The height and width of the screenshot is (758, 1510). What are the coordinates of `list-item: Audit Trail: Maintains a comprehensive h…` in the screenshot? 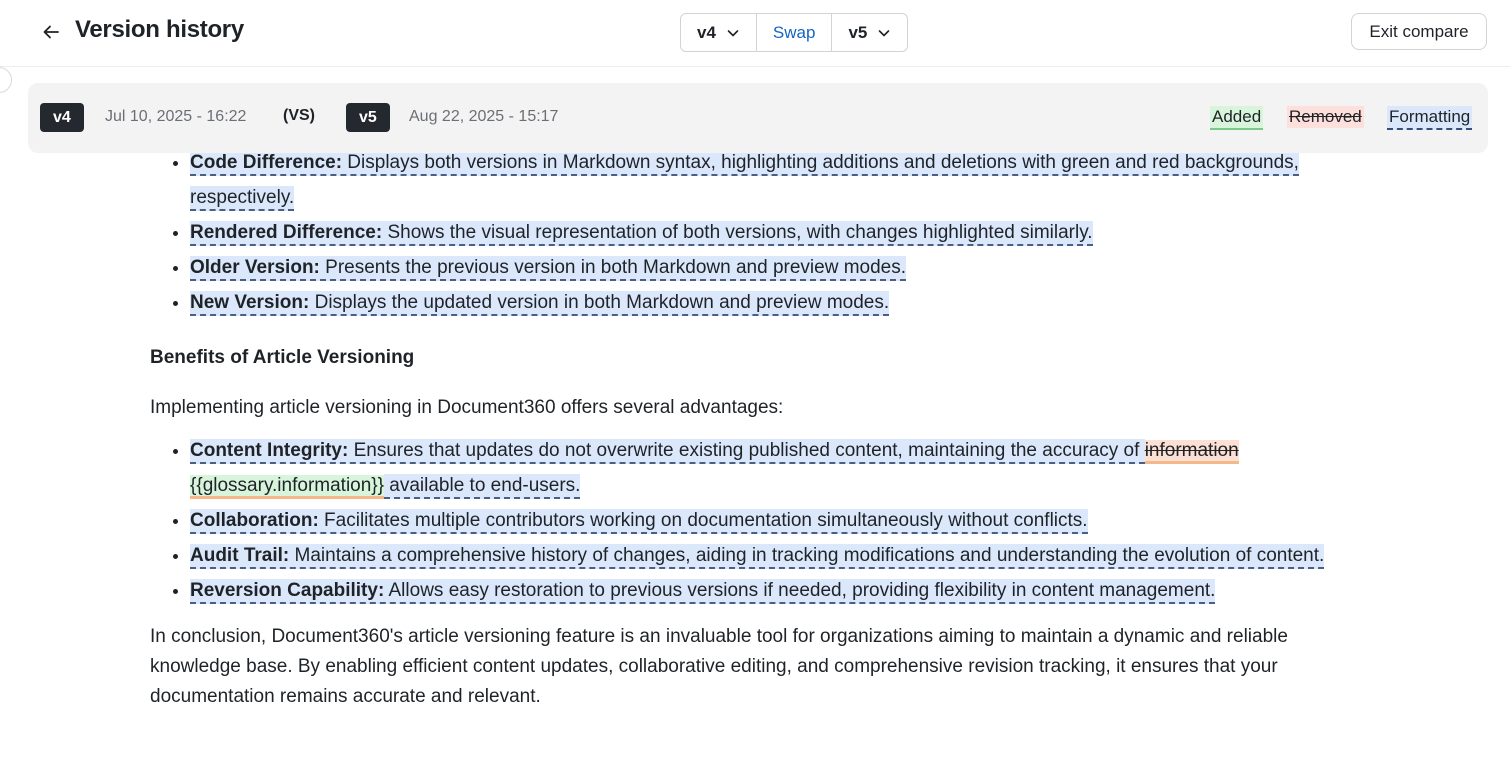 It's located at (785, 555).